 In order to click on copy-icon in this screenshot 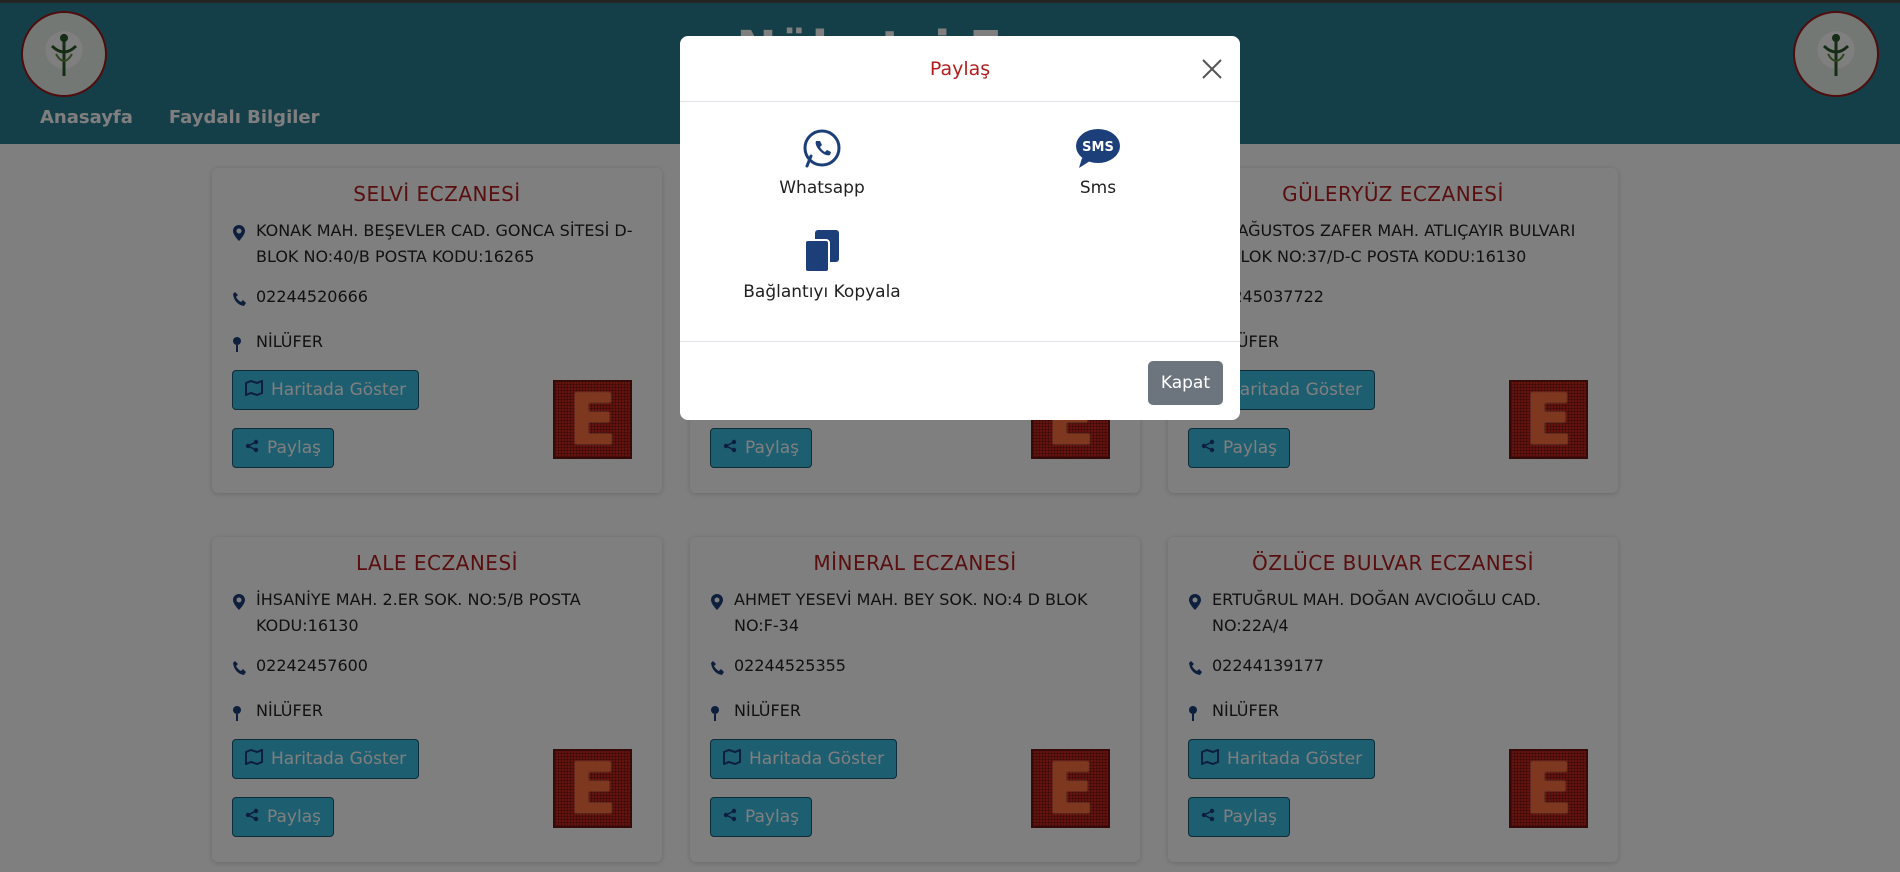, I will do `click(822, 254)`.